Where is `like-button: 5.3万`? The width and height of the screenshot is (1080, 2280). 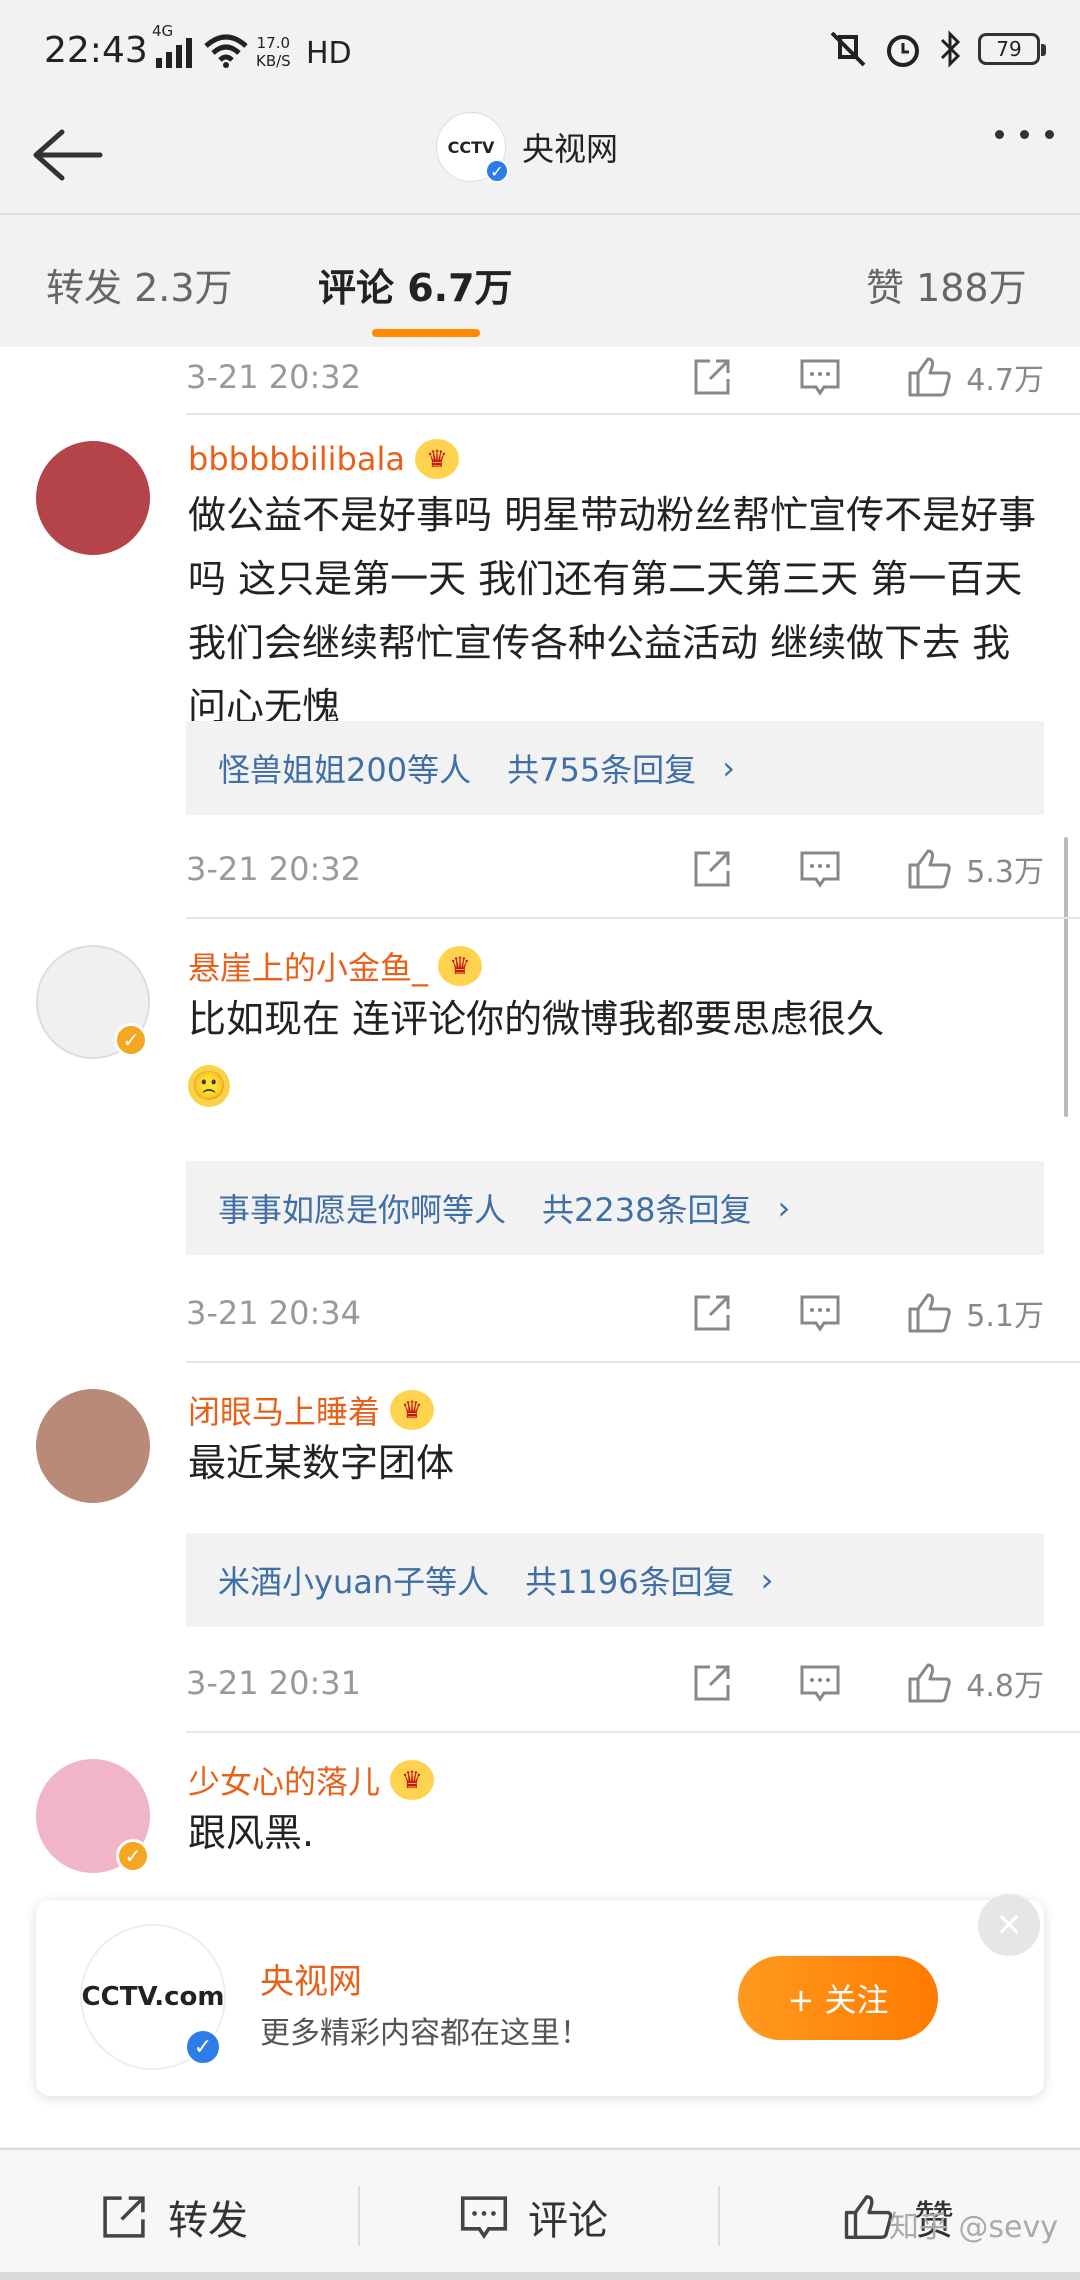
like-button: 5.3万 is located at coordinates (975, 869).